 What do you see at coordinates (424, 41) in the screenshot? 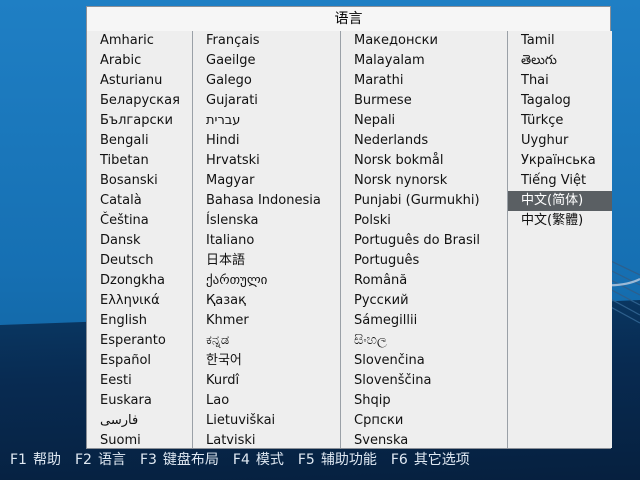
I see `language-item: Македонски` at bounding box center [424, 41].